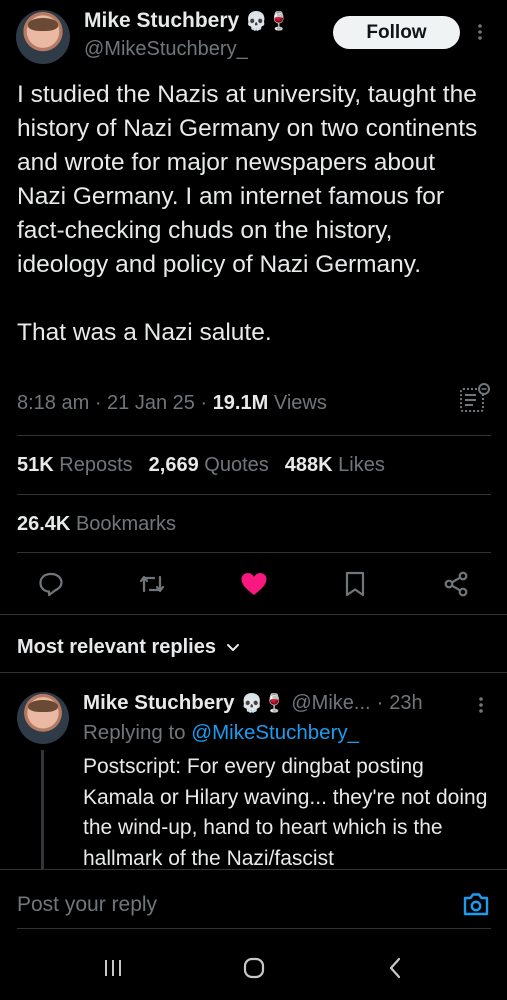 Image resolution: width=507 pixels, height=1000 pixels. I want to click on author-emojis: 💀🍷, so click(268, 21).